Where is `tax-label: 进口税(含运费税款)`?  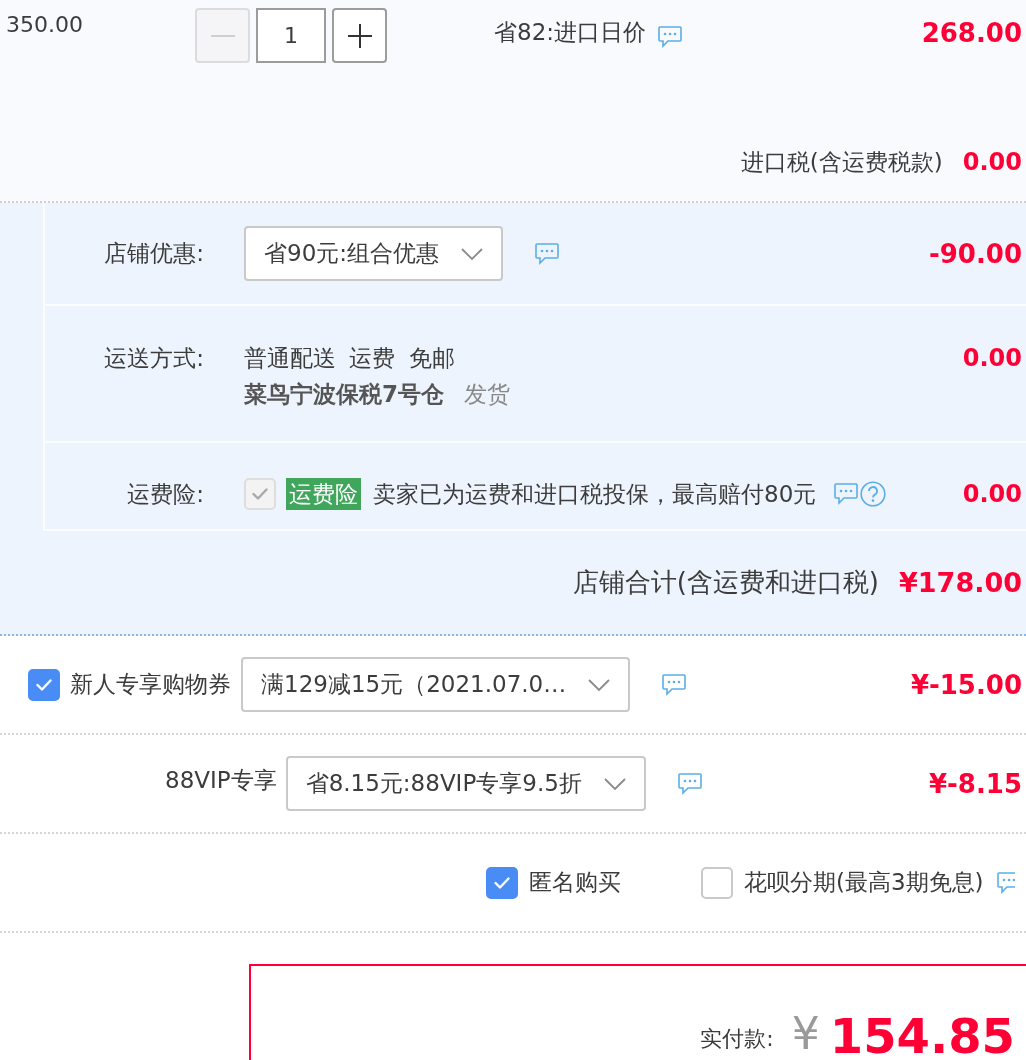 tax-label: 进口税(含运费税款) is located at coordinates (841, 162).